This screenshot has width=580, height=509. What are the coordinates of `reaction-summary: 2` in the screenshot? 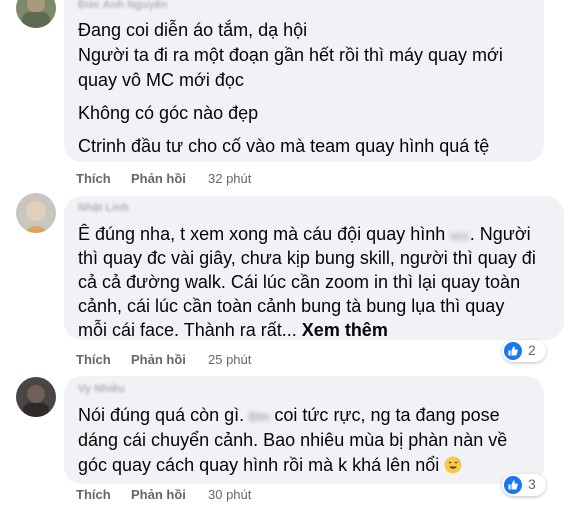 It's located at (524, 351).